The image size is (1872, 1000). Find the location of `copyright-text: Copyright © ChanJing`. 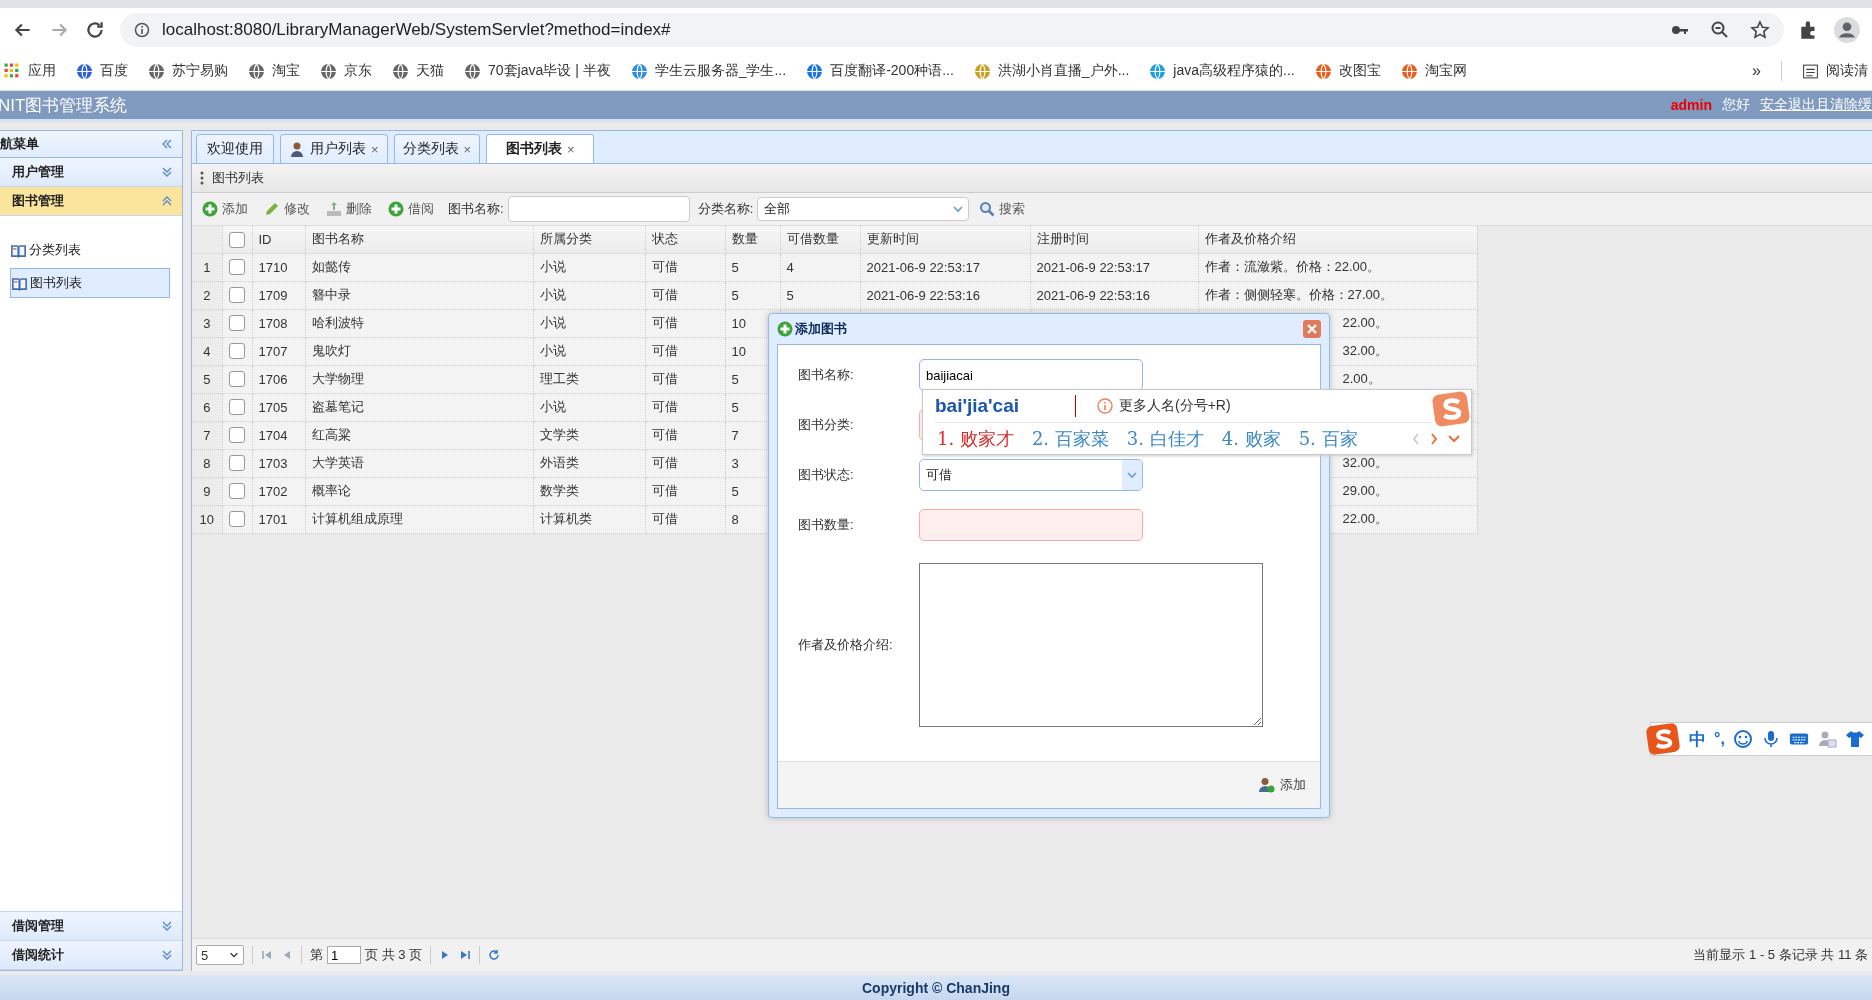

copyright-text: Copyright © ChanJing is located at coordinates (936, 987).